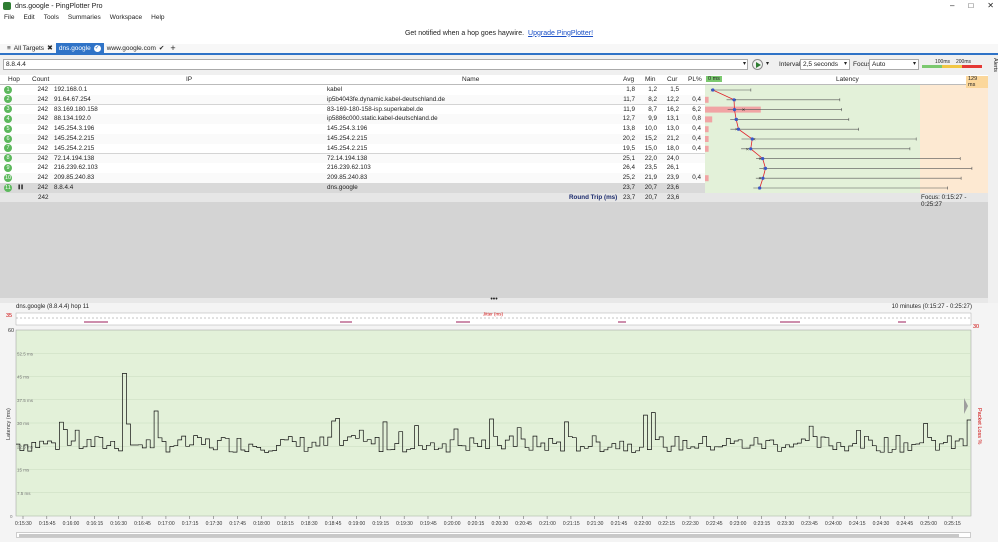  Describe the element at coordinates (652, 109) in the screenshot. I see `hop-min: 8,7` at that location.